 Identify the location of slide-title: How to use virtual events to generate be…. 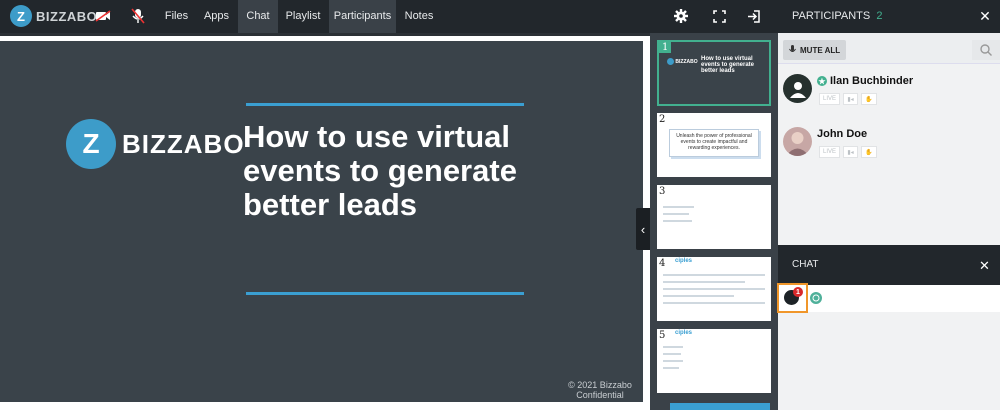
(380, 170).